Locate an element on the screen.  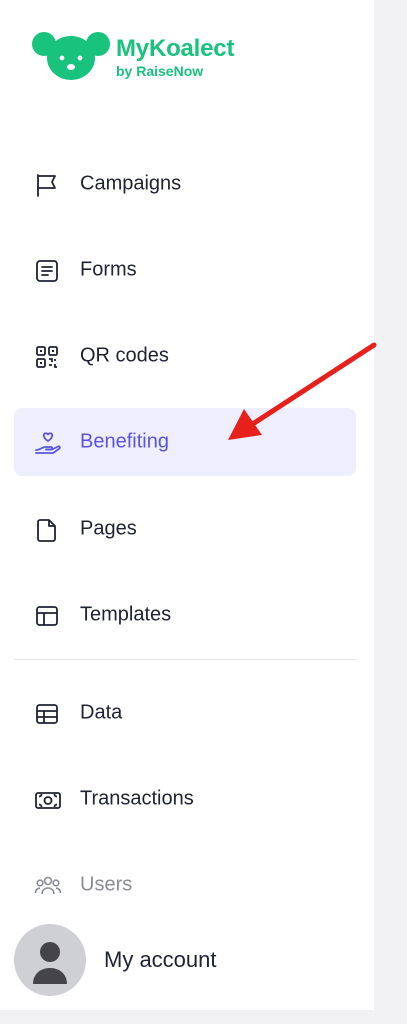
sidebar-item-label: Benefiting is located at coordinates (124, 441).